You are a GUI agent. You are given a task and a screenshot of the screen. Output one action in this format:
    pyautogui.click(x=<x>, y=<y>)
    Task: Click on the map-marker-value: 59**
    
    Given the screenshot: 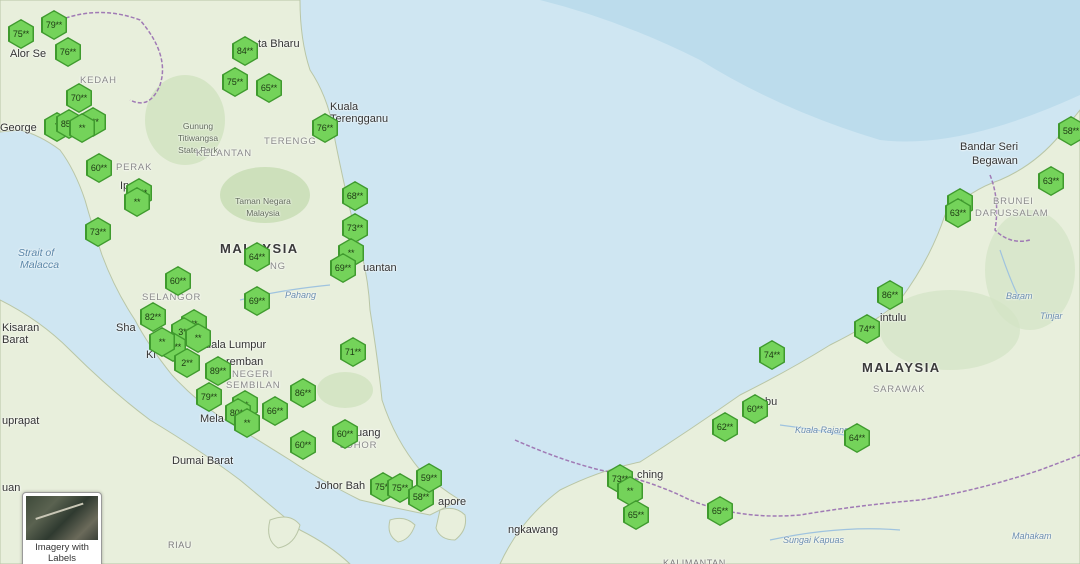 What is the action you would take?
    pyautogui.click(x=429, y=478)
    